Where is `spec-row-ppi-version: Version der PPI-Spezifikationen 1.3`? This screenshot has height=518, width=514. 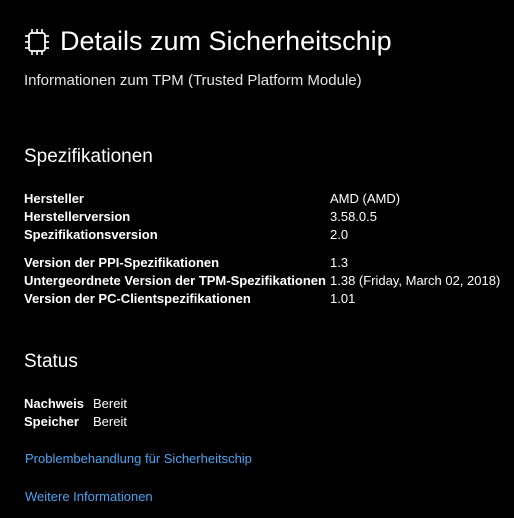 spec-row-ppi-version: Version der PPI-Spezifikationen 1.3 is located at coordinates (264, 263).